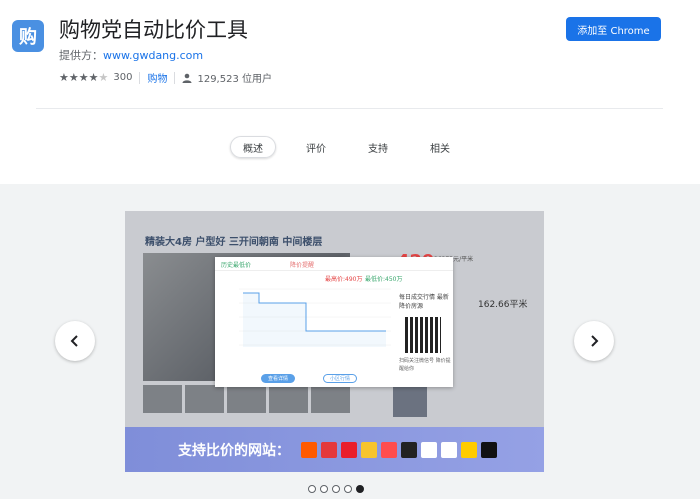  What do you see at coordinates (429, 450) in the screenshot?
I see `house-logo` at bounding box center [429, 450].